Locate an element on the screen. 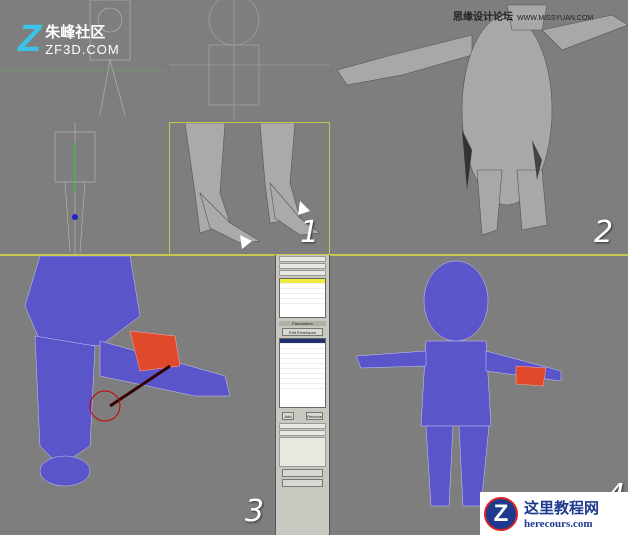 The image size is (628, 535). weight-properties is located at coordinates (302, 452).